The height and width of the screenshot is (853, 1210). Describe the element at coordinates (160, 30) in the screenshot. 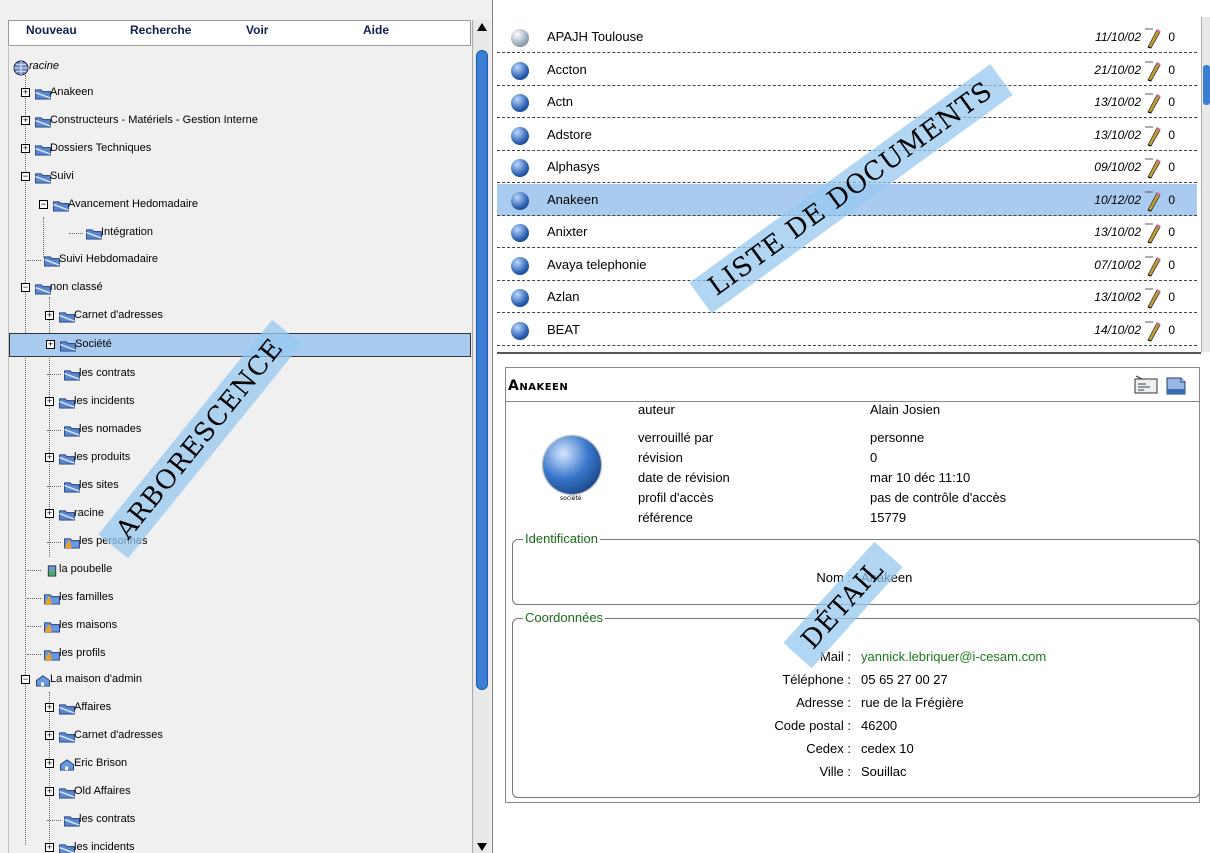

I see `menu-recherche: Recherche` at that location.